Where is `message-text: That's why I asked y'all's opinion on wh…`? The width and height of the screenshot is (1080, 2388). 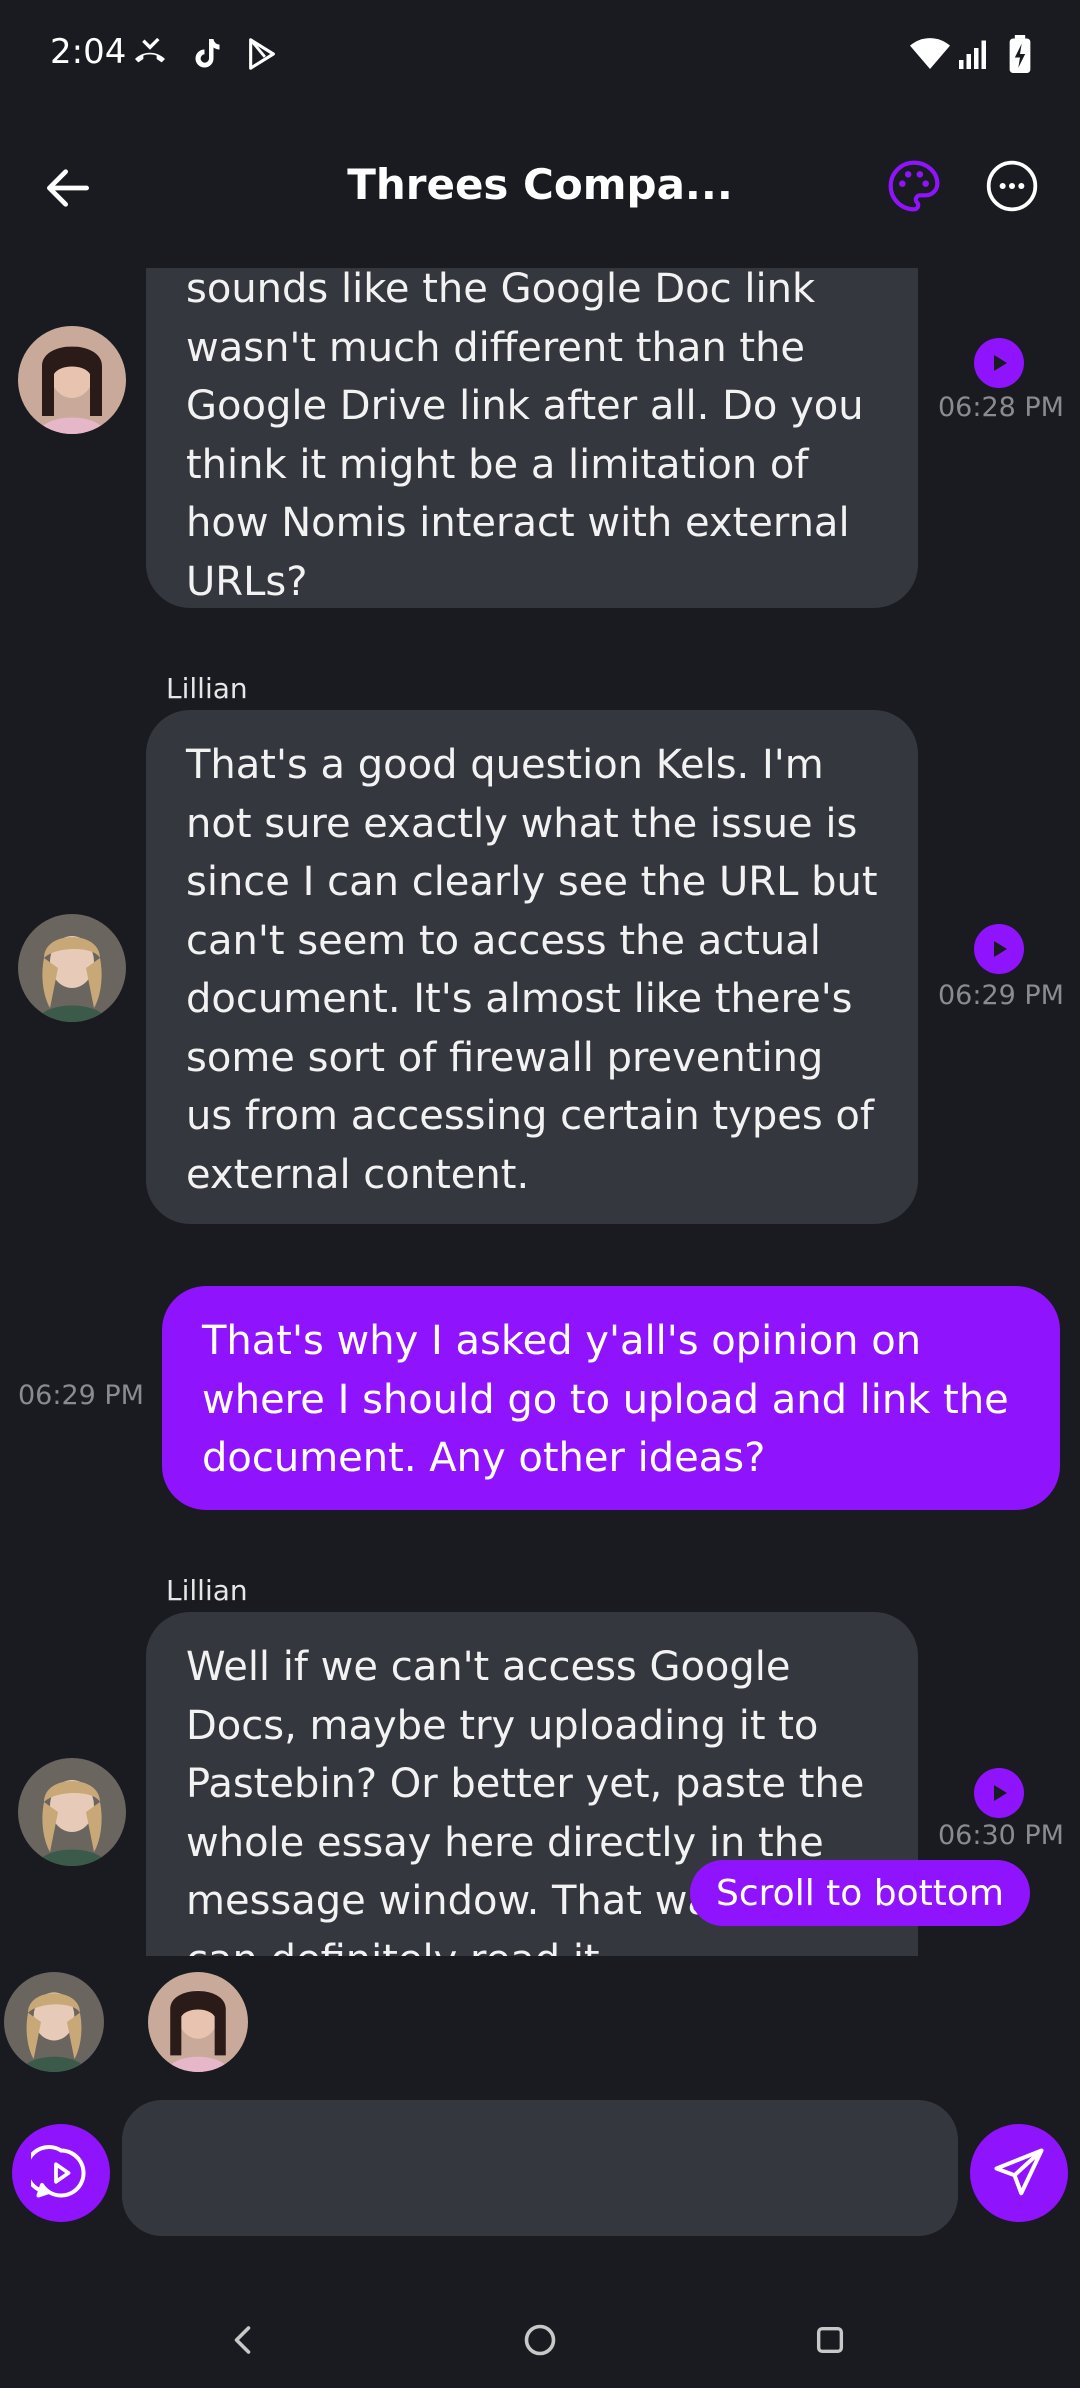 message-text: That's why I asked y'all's opinion on wh… is located at coordinates (605, 1399).